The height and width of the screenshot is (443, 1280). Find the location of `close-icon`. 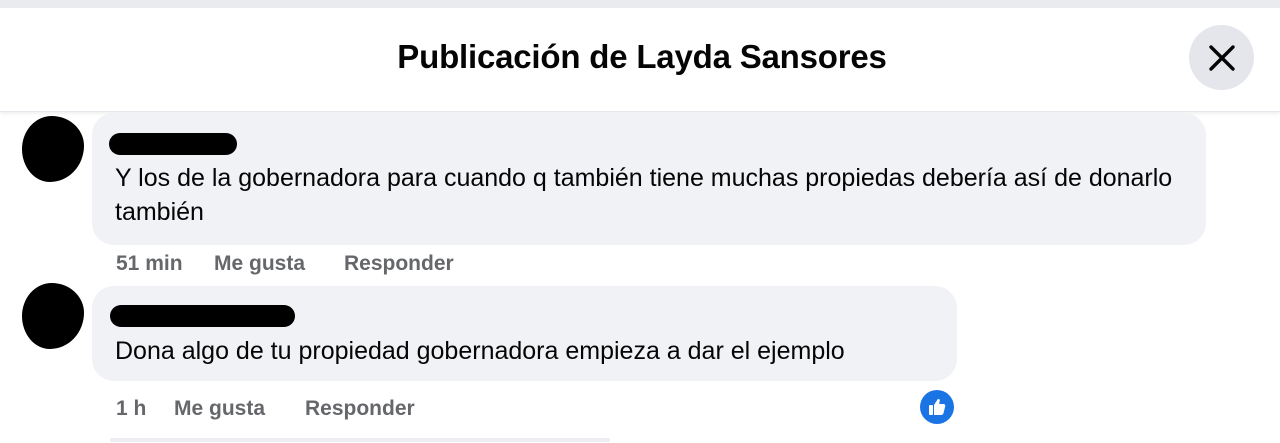

close-icon is located at coordinates (1221, 57).